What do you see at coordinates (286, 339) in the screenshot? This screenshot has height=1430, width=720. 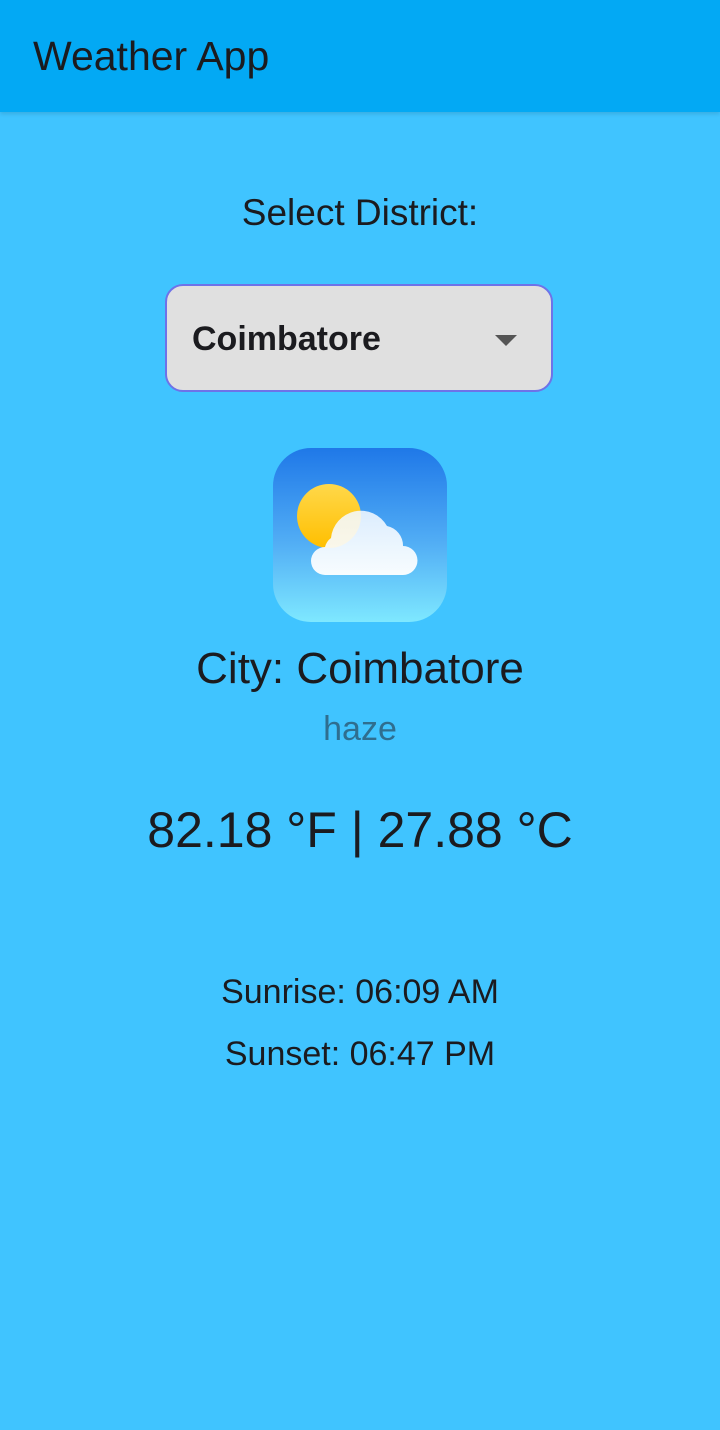 I see `dropdown-selected-value: Coimbatore` at bounding box center [286, 339].